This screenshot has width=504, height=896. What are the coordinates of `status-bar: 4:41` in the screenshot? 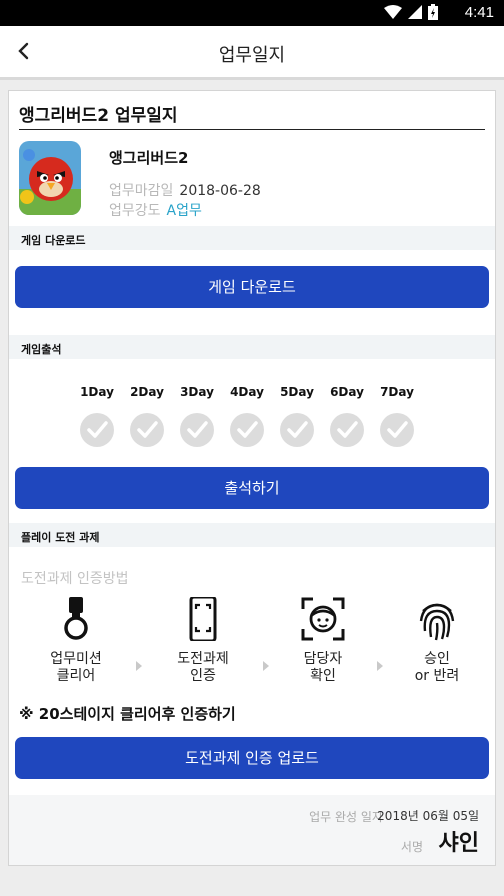 It's located at (252, 13).